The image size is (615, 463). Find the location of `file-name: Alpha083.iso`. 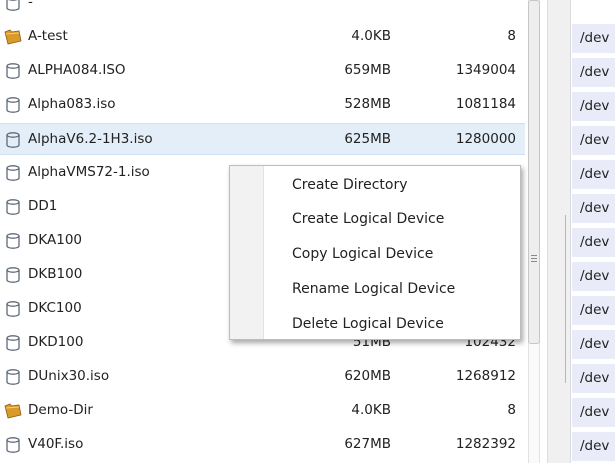

file-name: Alpha083.iso is located at coordinates (72, 104).